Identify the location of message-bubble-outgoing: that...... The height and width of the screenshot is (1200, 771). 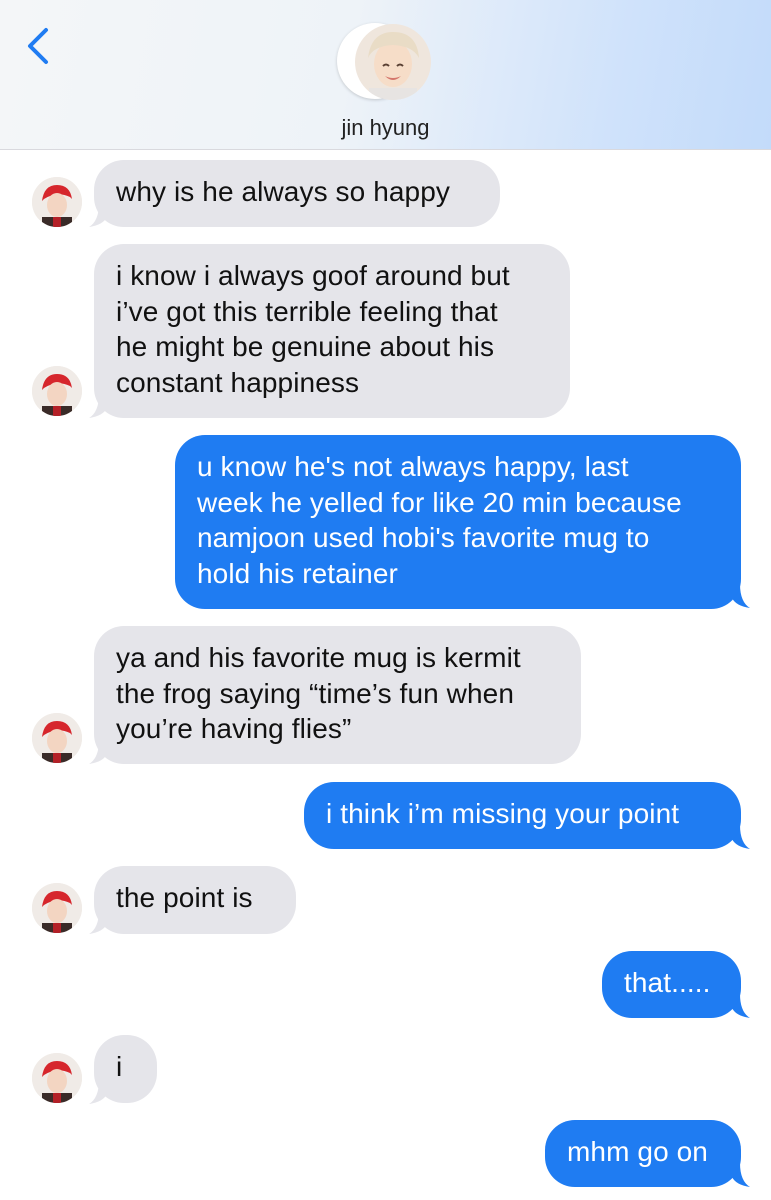
(671, 984).